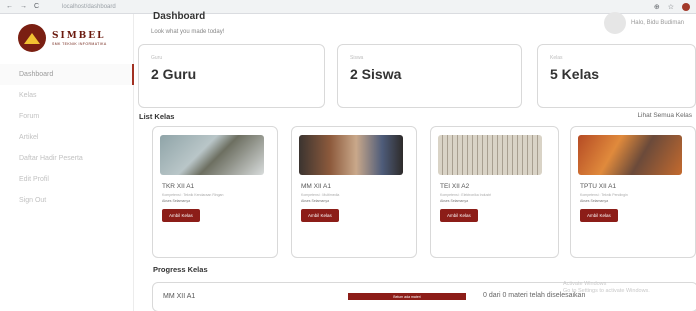 The height and width of the screenshot is (311, 696). What do you see at coordinates (89, 7) in the screenshot?
I see `address-bar: localhost/dashboard` at bounding box center [89, 7].